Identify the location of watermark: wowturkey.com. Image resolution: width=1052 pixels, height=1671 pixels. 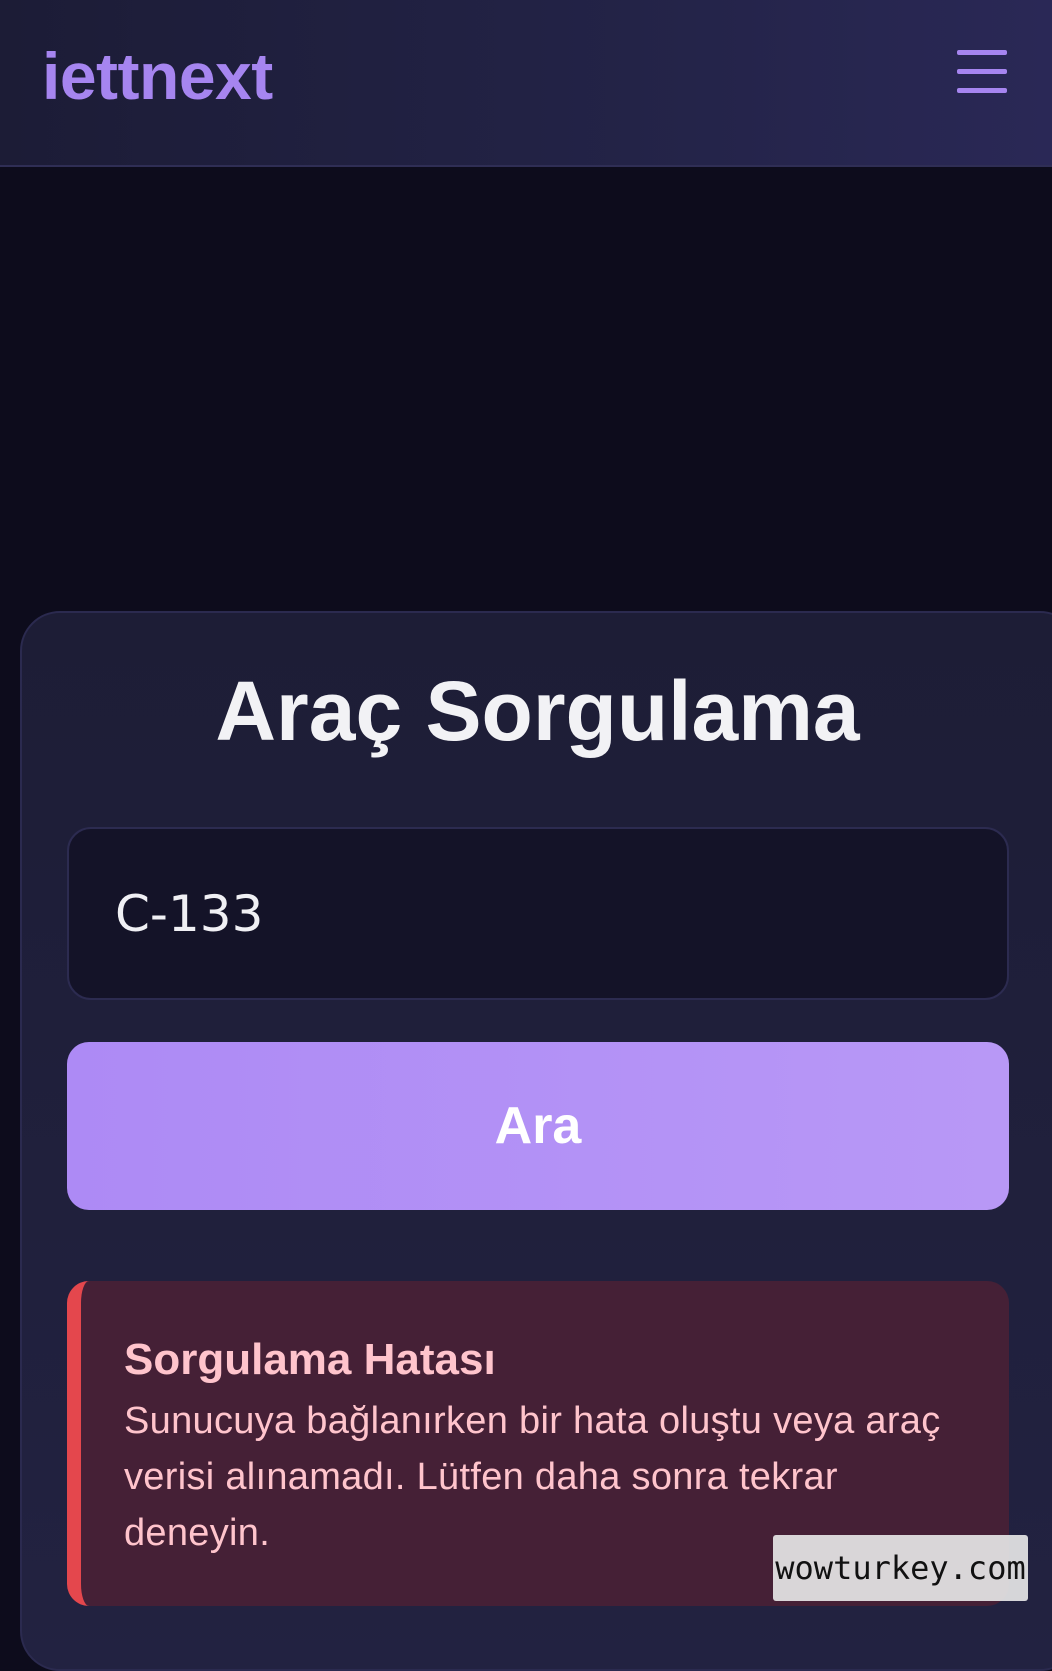
(900, 1568).